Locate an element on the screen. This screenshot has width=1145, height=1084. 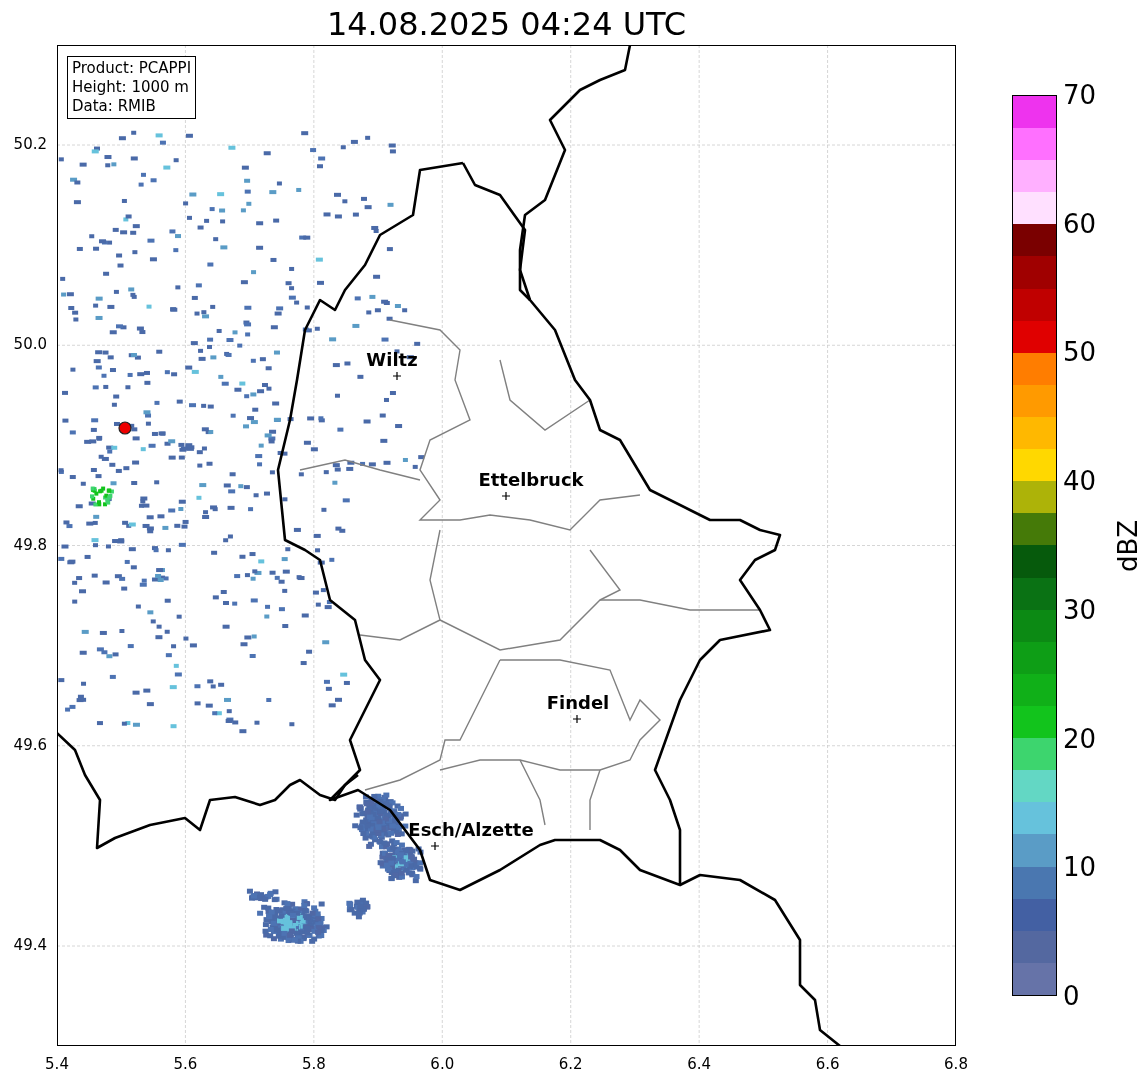
city-label: Wiltz is located at coordinates (392, 359).